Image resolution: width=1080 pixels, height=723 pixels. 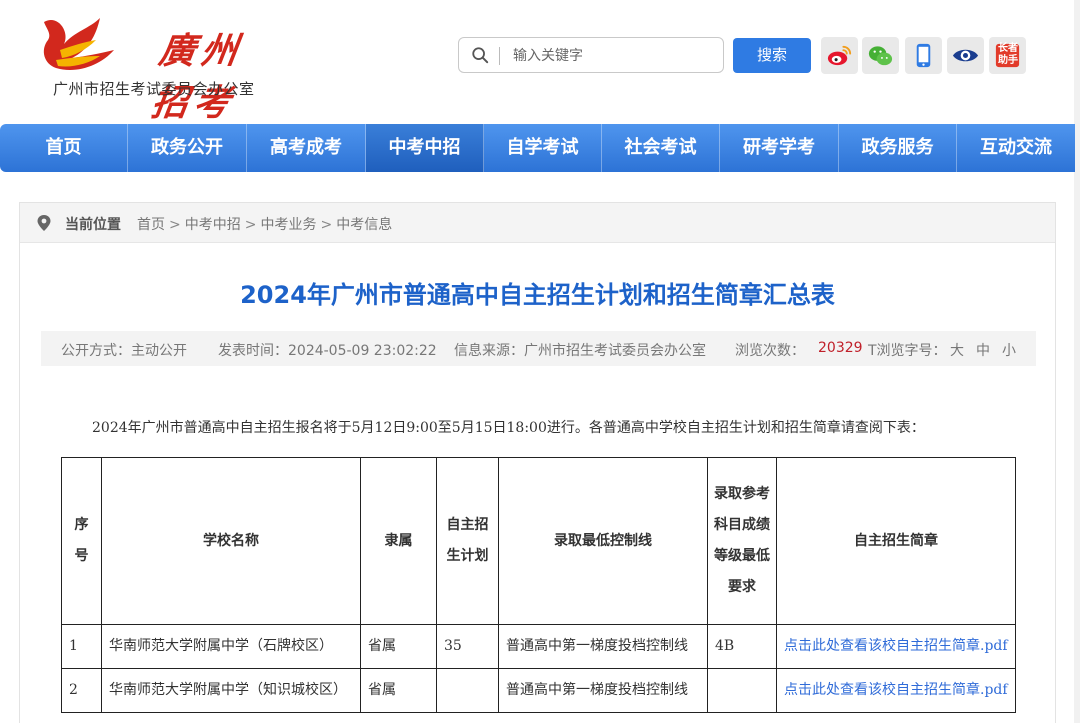 What do you see at coordinates (1016, 148) in the screenshot?
I see `nav-item-interaction: 互动交流` at bounding box center [1016, 148].